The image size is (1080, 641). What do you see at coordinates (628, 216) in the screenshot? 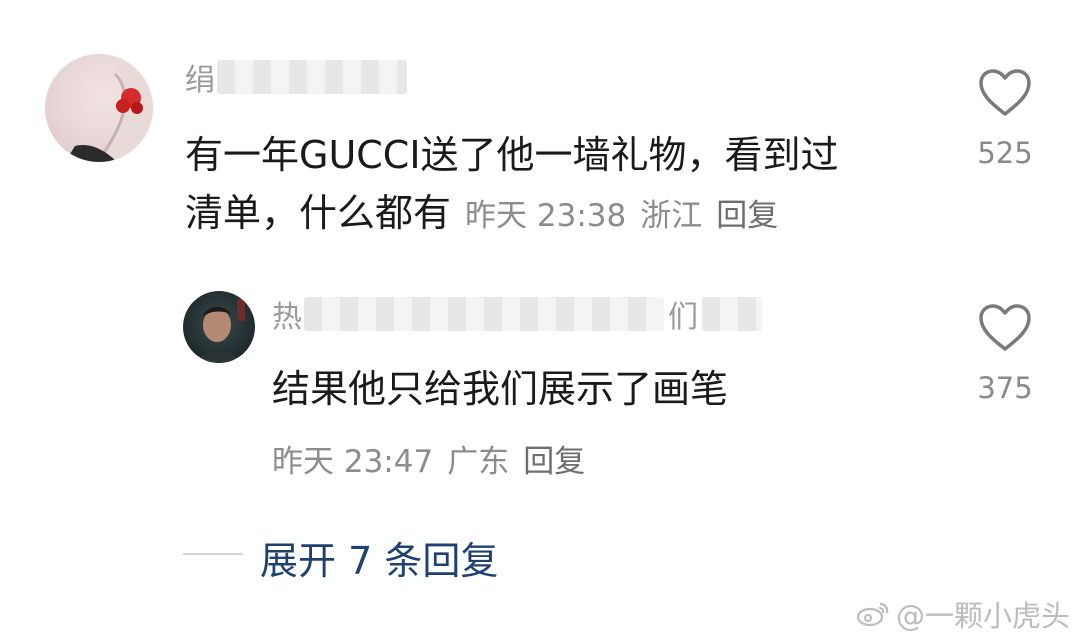
I see `comment-meta: 昨天 23:38 浙江 回复` at bounding box center [628, 216].